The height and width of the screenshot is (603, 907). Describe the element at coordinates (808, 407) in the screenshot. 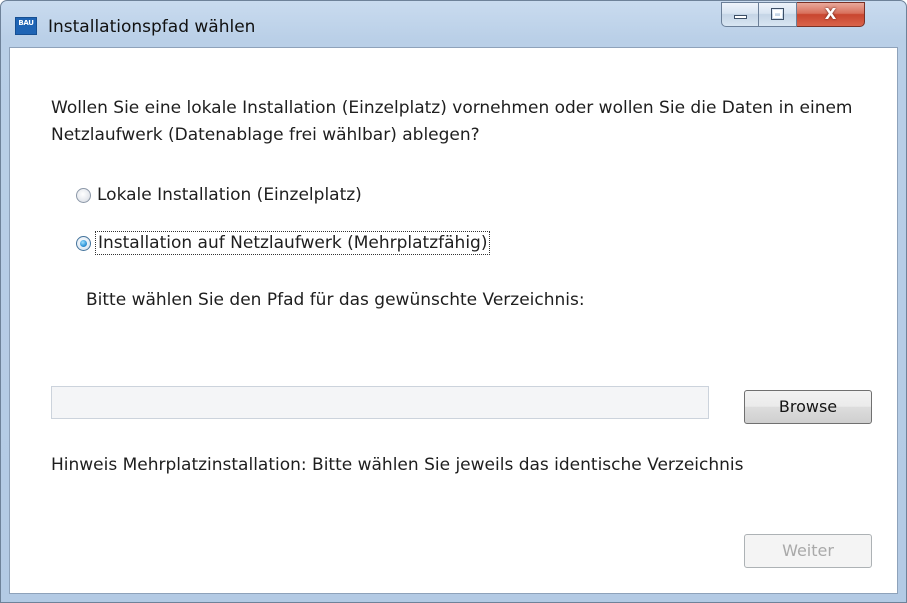

I see `browse-button: Browse` at that location.